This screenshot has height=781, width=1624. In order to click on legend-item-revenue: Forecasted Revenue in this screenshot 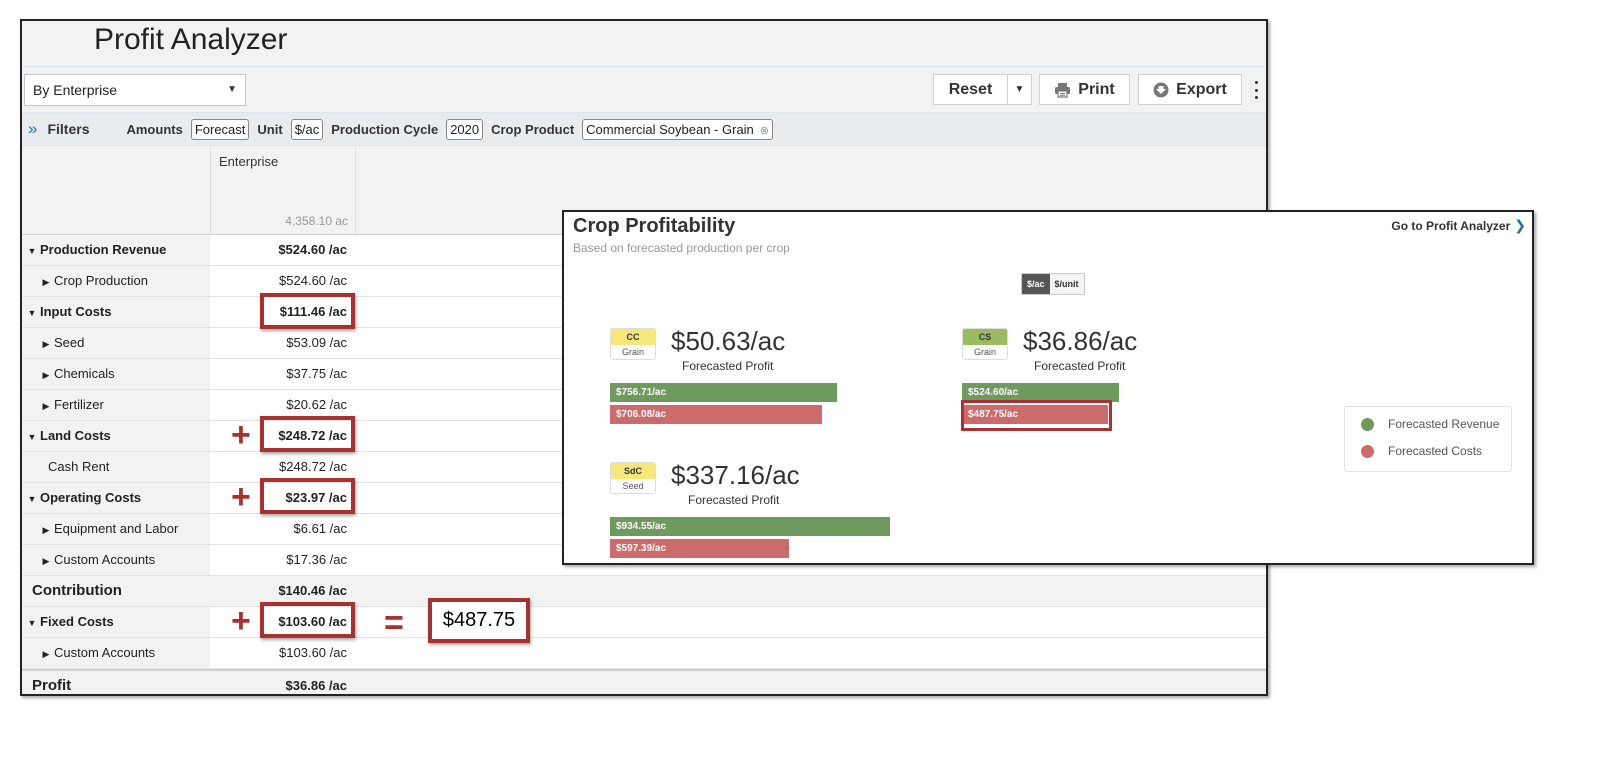, I will do `click(1430, 424)`.